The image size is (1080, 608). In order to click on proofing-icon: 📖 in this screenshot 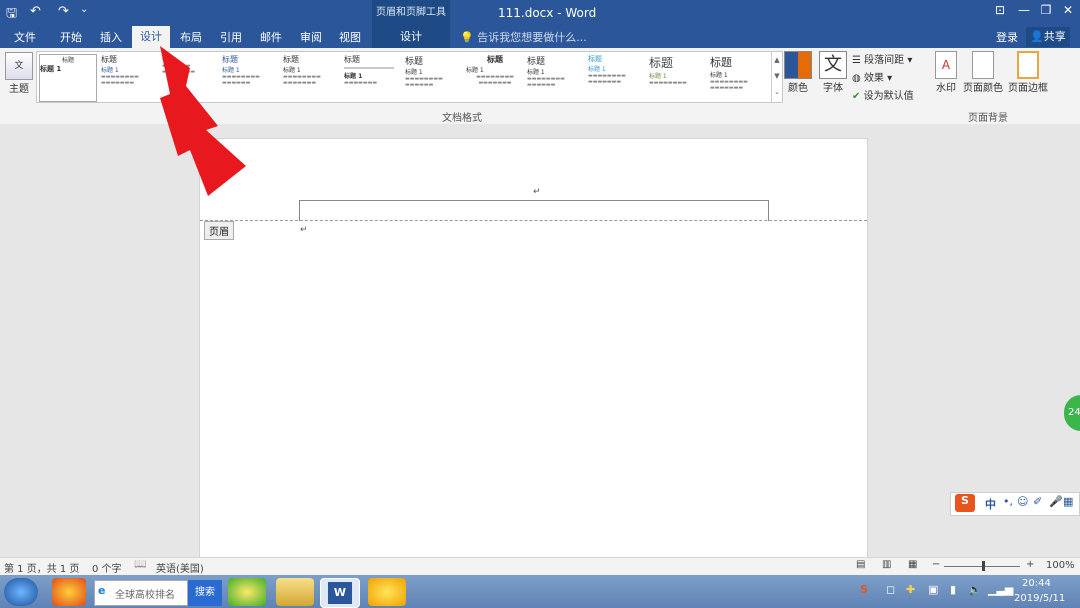, I will do `click(140, 564)`.